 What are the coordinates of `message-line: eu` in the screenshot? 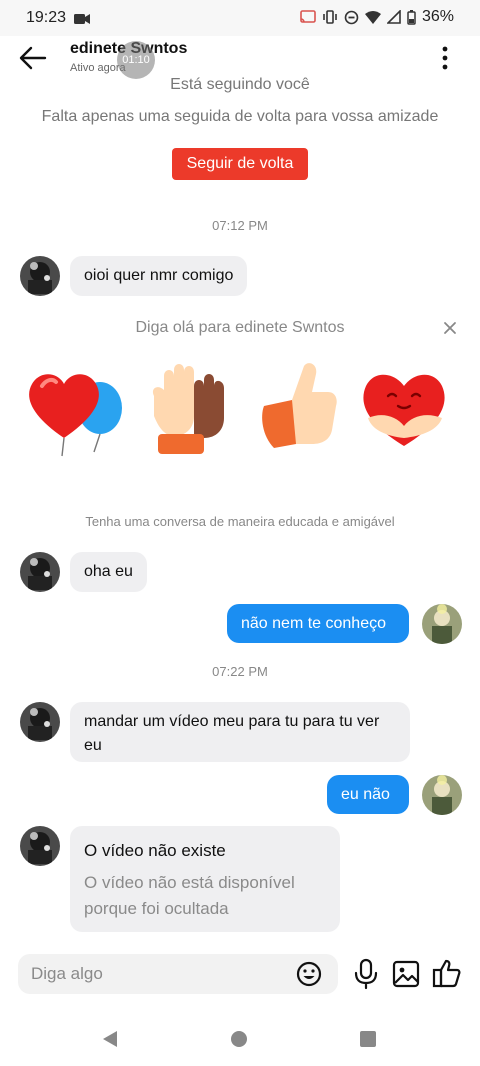 It's located at (93, 745).